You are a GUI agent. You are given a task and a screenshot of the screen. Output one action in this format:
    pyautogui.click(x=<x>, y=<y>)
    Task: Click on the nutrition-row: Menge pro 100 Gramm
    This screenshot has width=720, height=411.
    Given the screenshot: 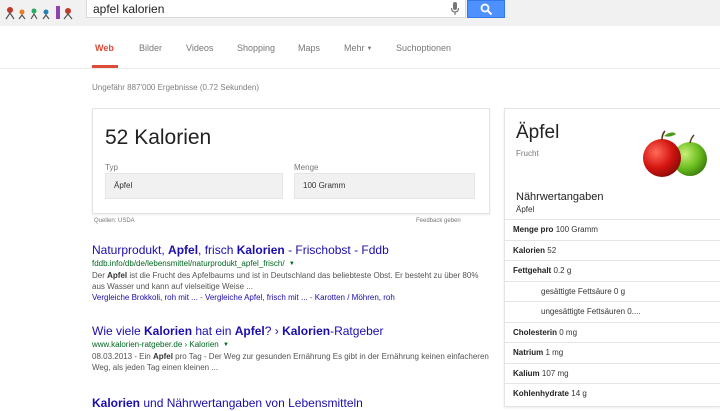 What is the action you would take?
    pyautogui.click(x=612, y=229)
    